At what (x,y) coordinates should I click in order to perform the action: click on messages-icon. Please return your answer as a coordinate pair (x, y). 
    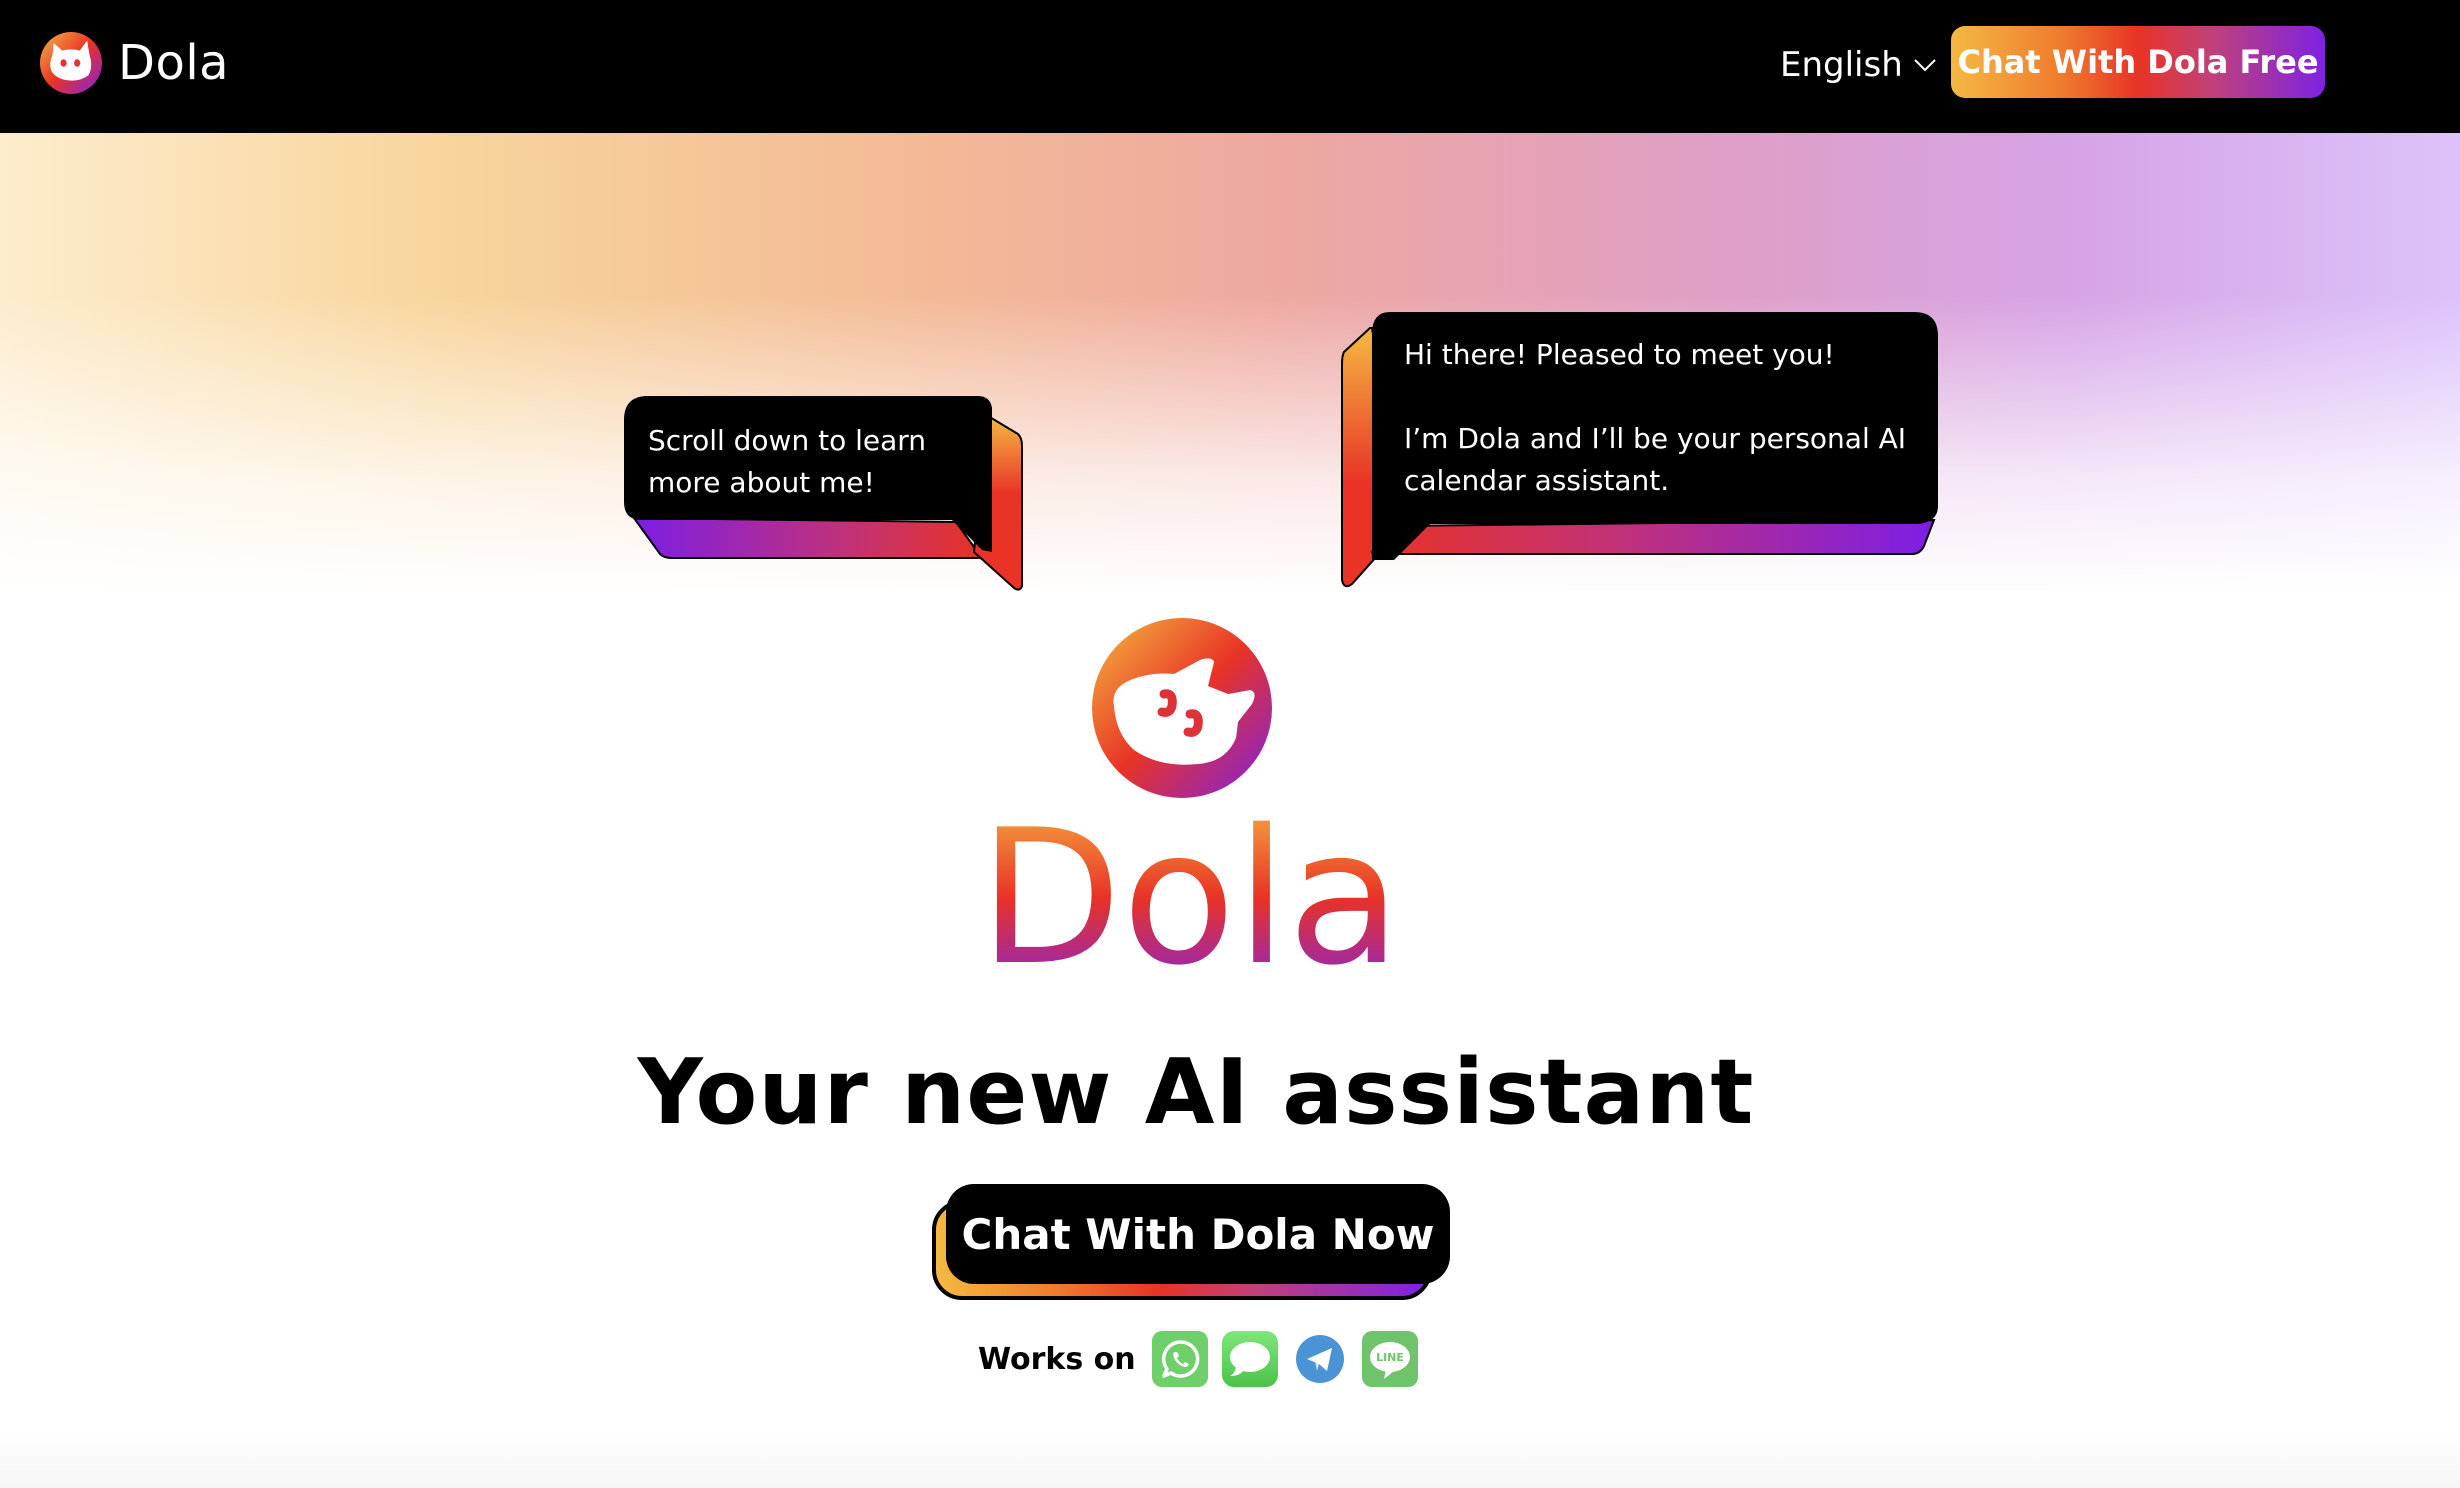
    Looking at the image, I should click on (1249, 1359).